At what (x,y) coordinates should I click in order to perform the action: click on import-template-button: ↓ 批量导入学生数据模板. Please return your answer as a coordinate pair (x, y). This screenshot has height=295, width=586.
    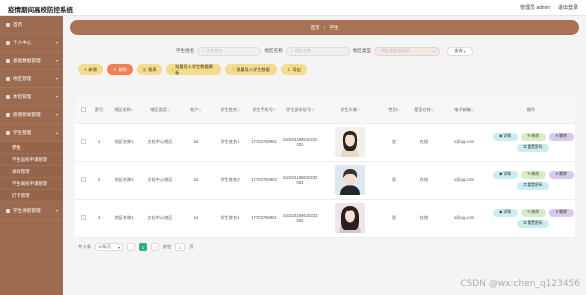
    Looking at the image, I should click on (193, 69).